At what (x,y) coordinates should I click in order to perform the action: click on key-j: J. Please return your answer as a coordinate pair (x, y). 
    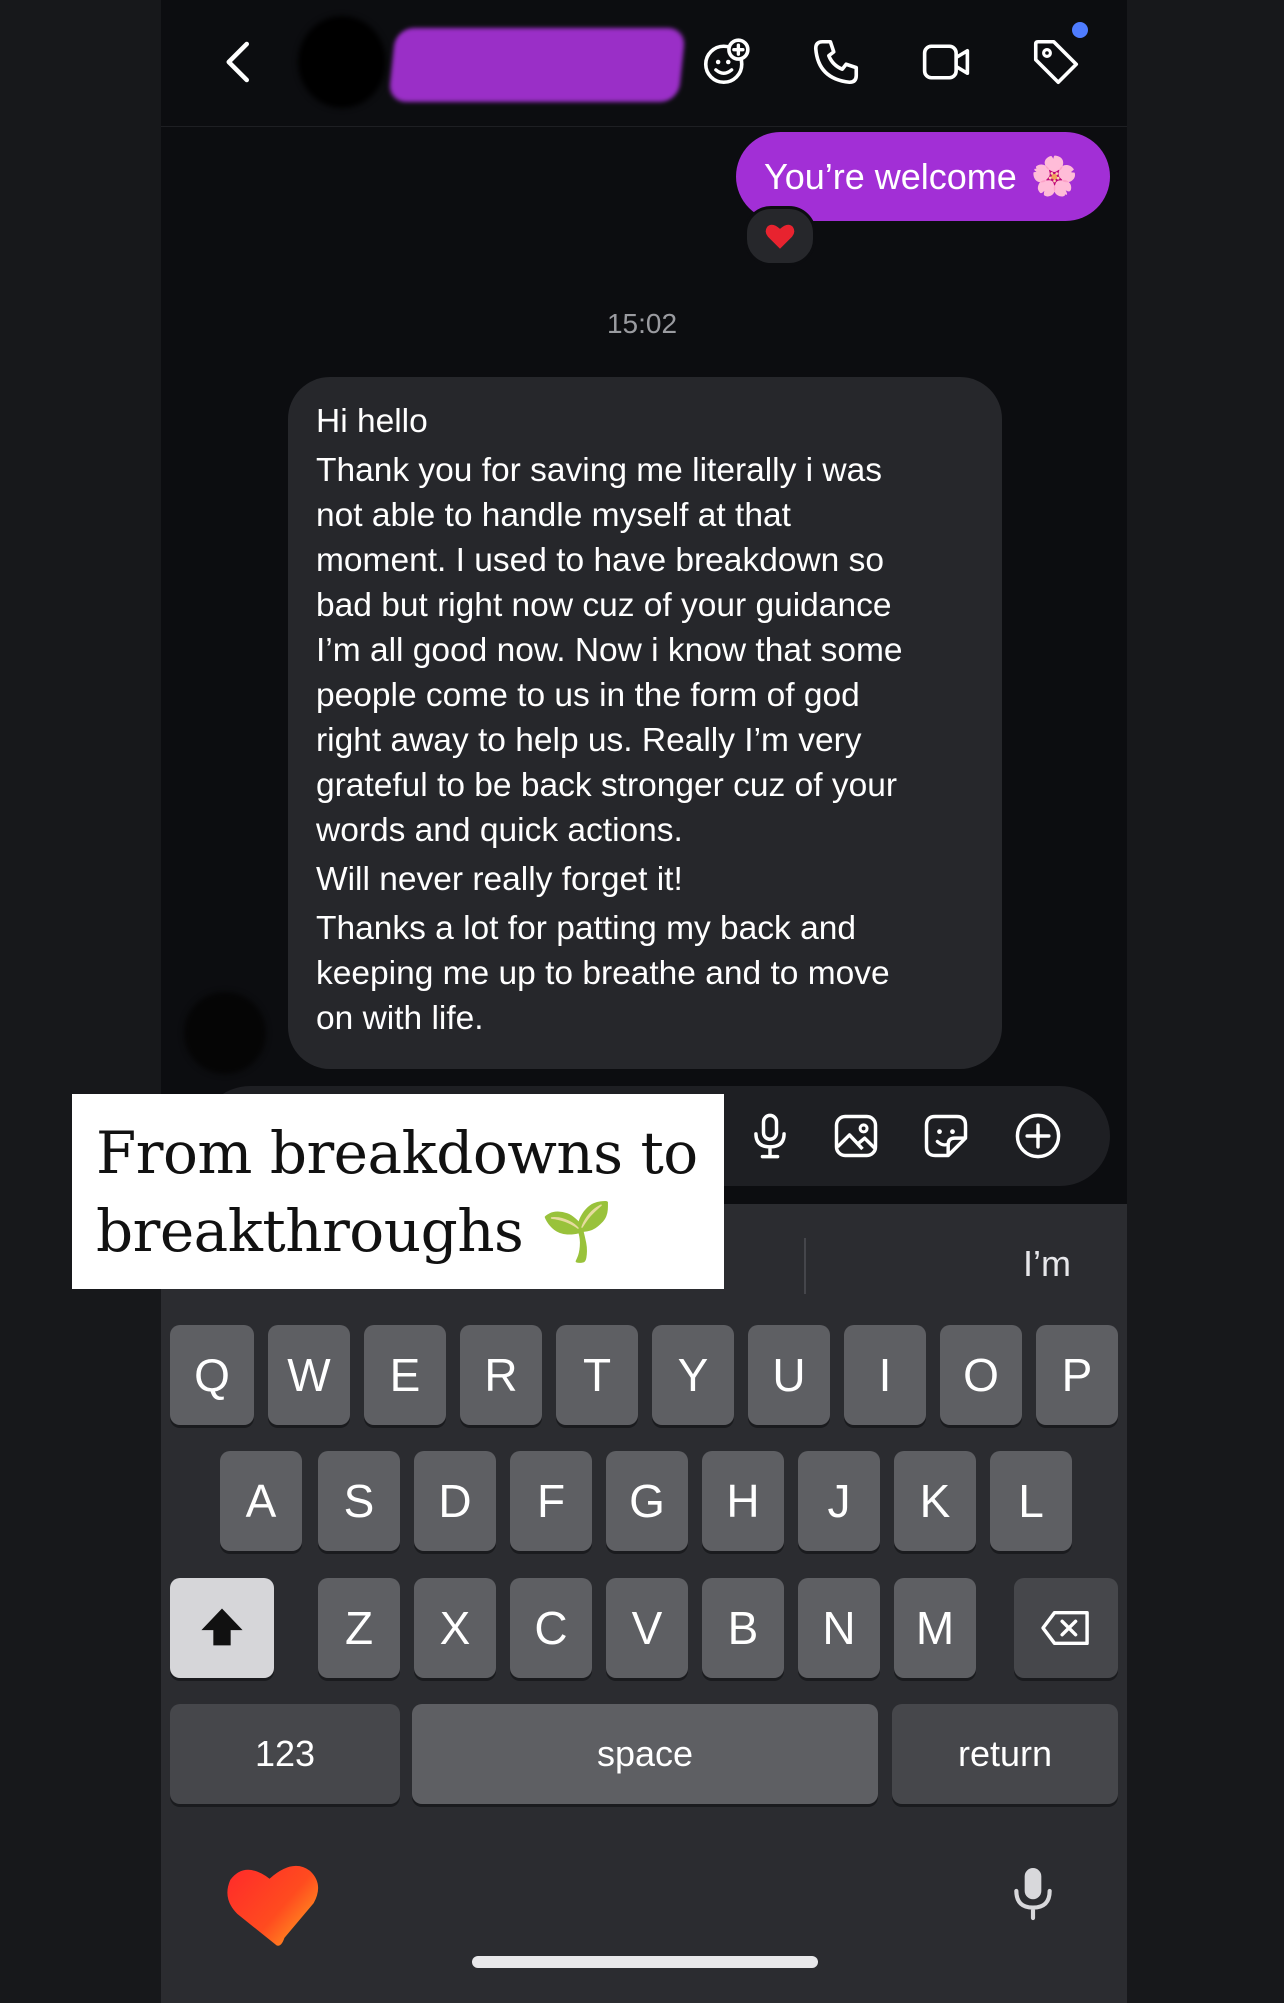
    Looking at the image, I should click on (839, 1501).